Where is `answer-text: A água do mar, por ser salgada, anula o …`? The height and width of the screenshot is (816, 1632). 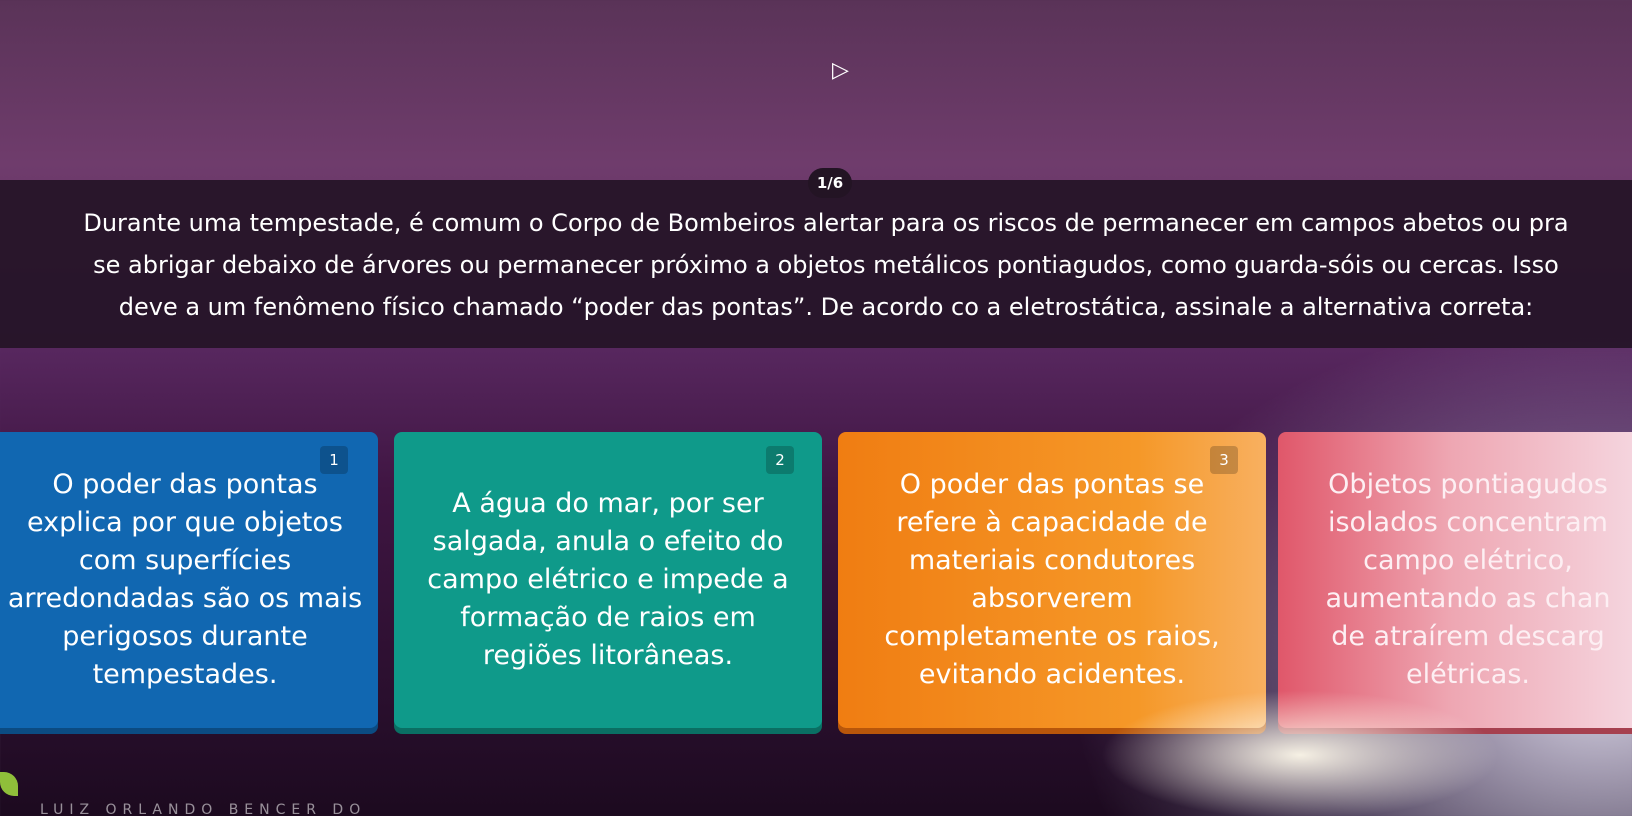 answer-text: A água do mar, por ser salgada, anula o … is located at coordinates (608, 579).